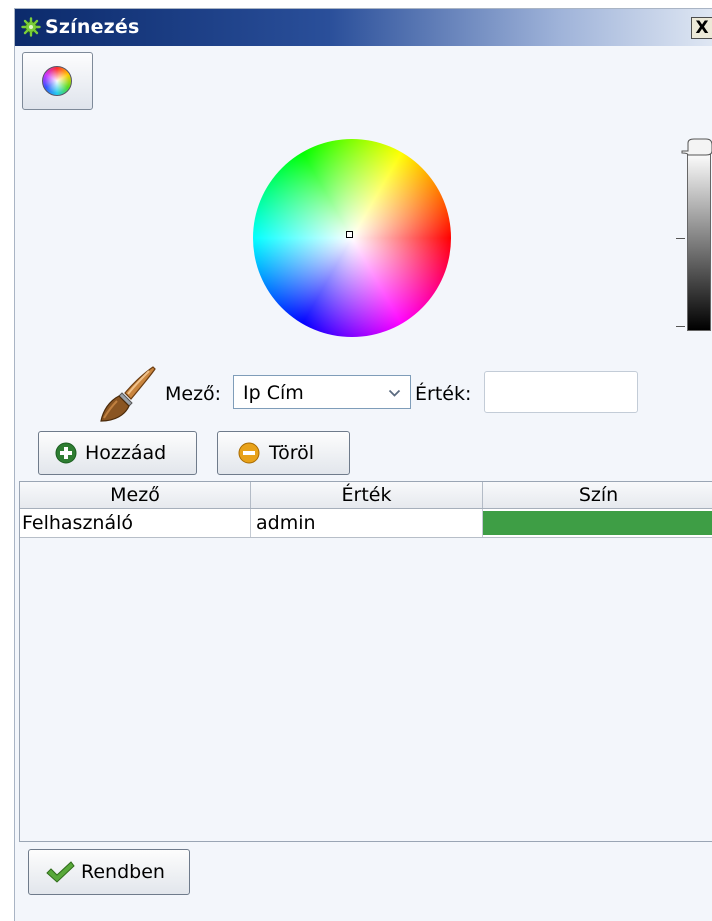  I want to click on color-mode-button, so click(57, 81).